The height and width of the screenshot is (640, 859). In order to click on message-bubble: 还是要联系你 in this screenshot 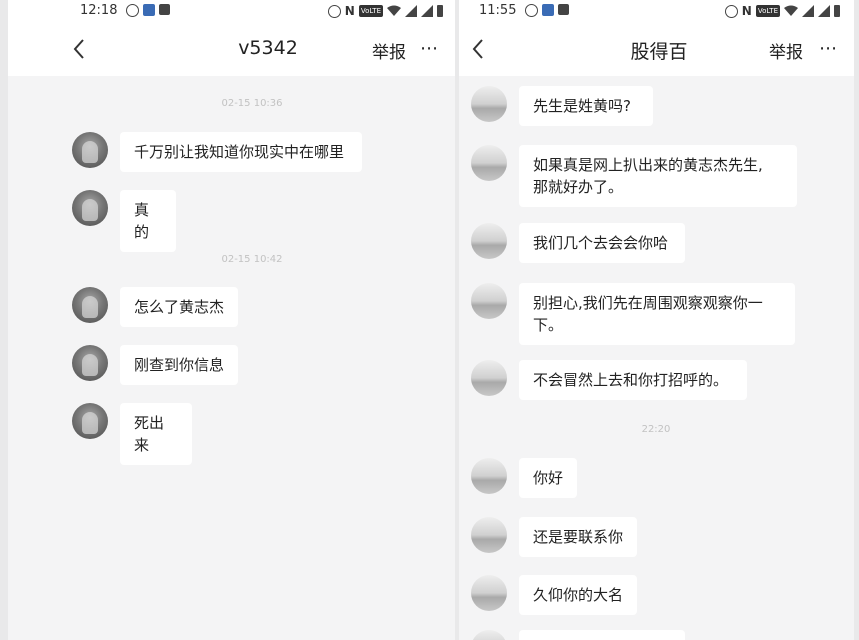, I will do `click(578, 537)`.